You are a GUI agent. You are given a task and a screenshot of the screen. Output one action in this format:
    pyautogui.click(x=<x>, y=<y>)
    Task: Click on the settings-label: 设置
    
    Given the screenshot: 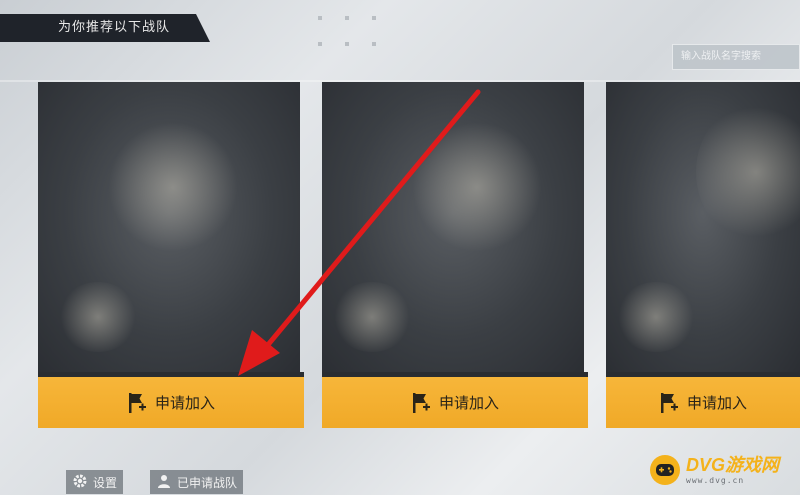 What is the action you would take?
    pyautogui.click(x=105, y=482)
    